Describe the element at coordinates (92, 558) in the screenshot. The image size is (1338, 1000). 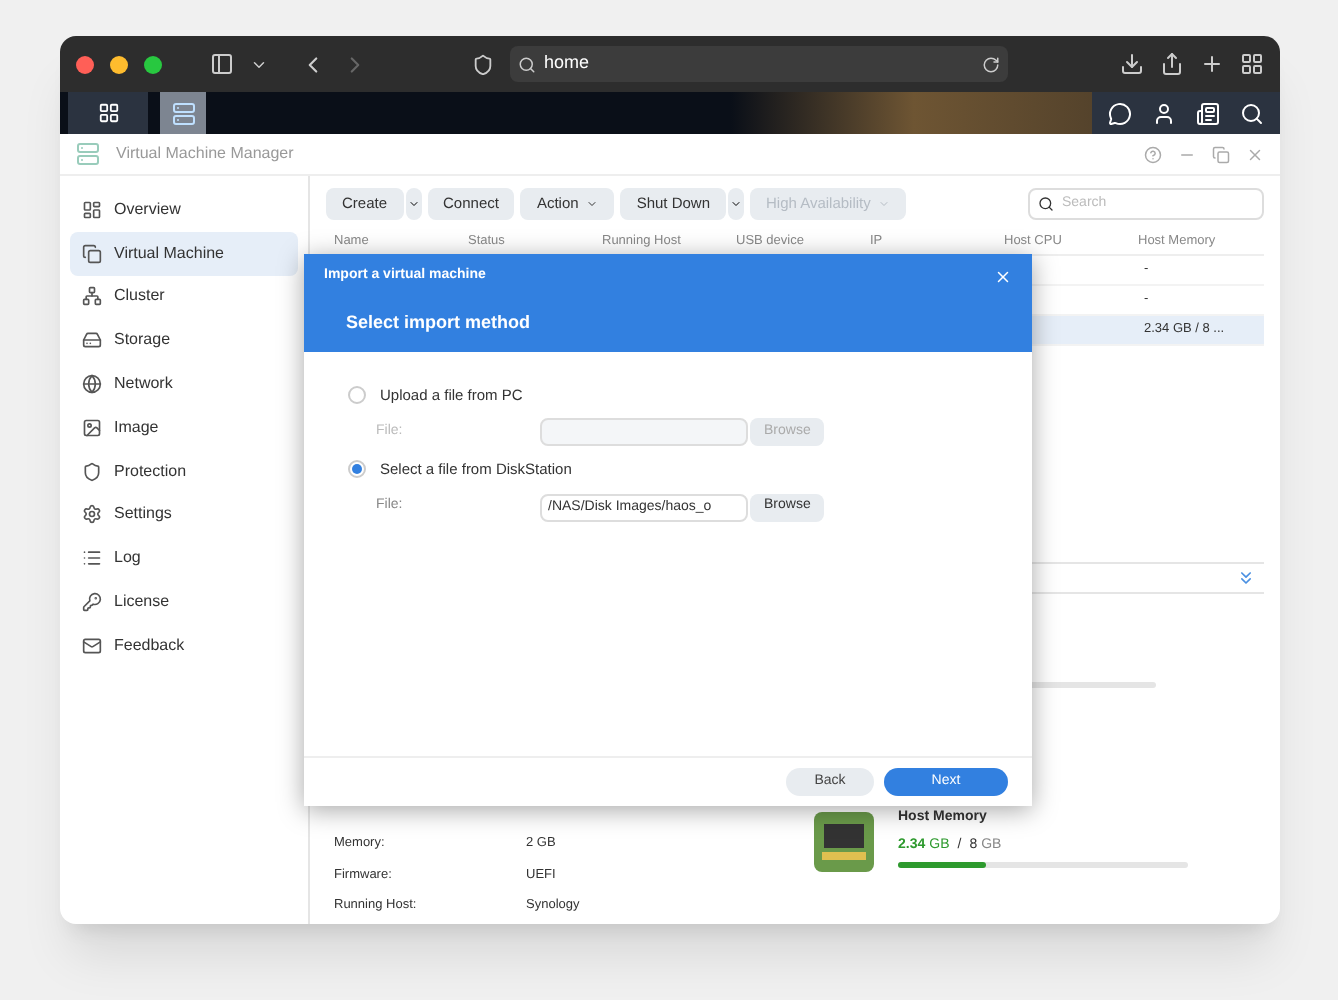
I see `list-icon` at that location.